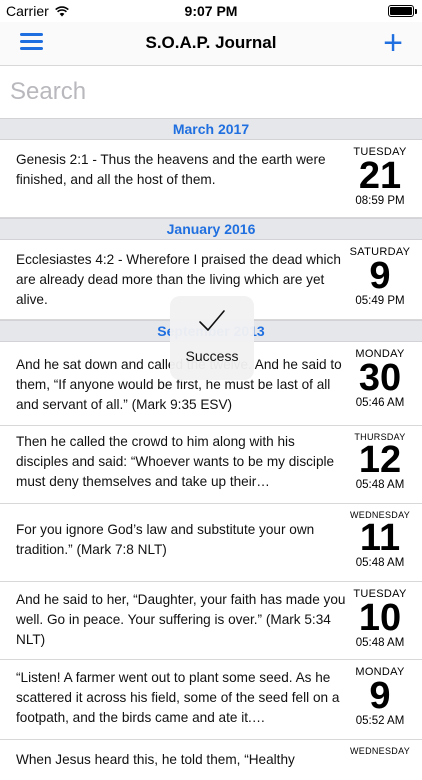 This screenshot has height=780, width=422. Describe the element at coordinates (211, 229) in the screenshot. I see `section-header: January 2016` at that location.